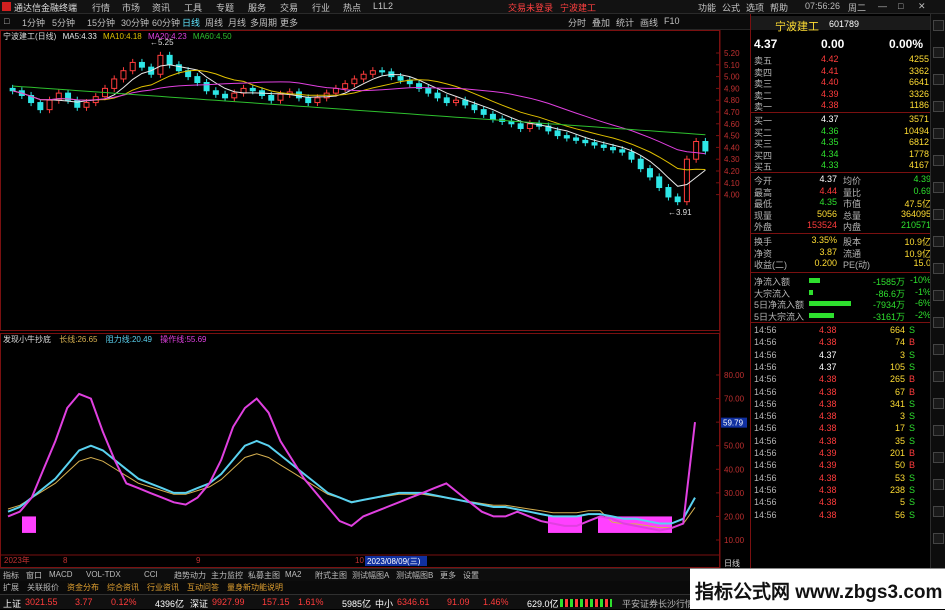  Describe the element at coordinates (912, 440) in the screenshot. I see `tick-side: S` at that location.